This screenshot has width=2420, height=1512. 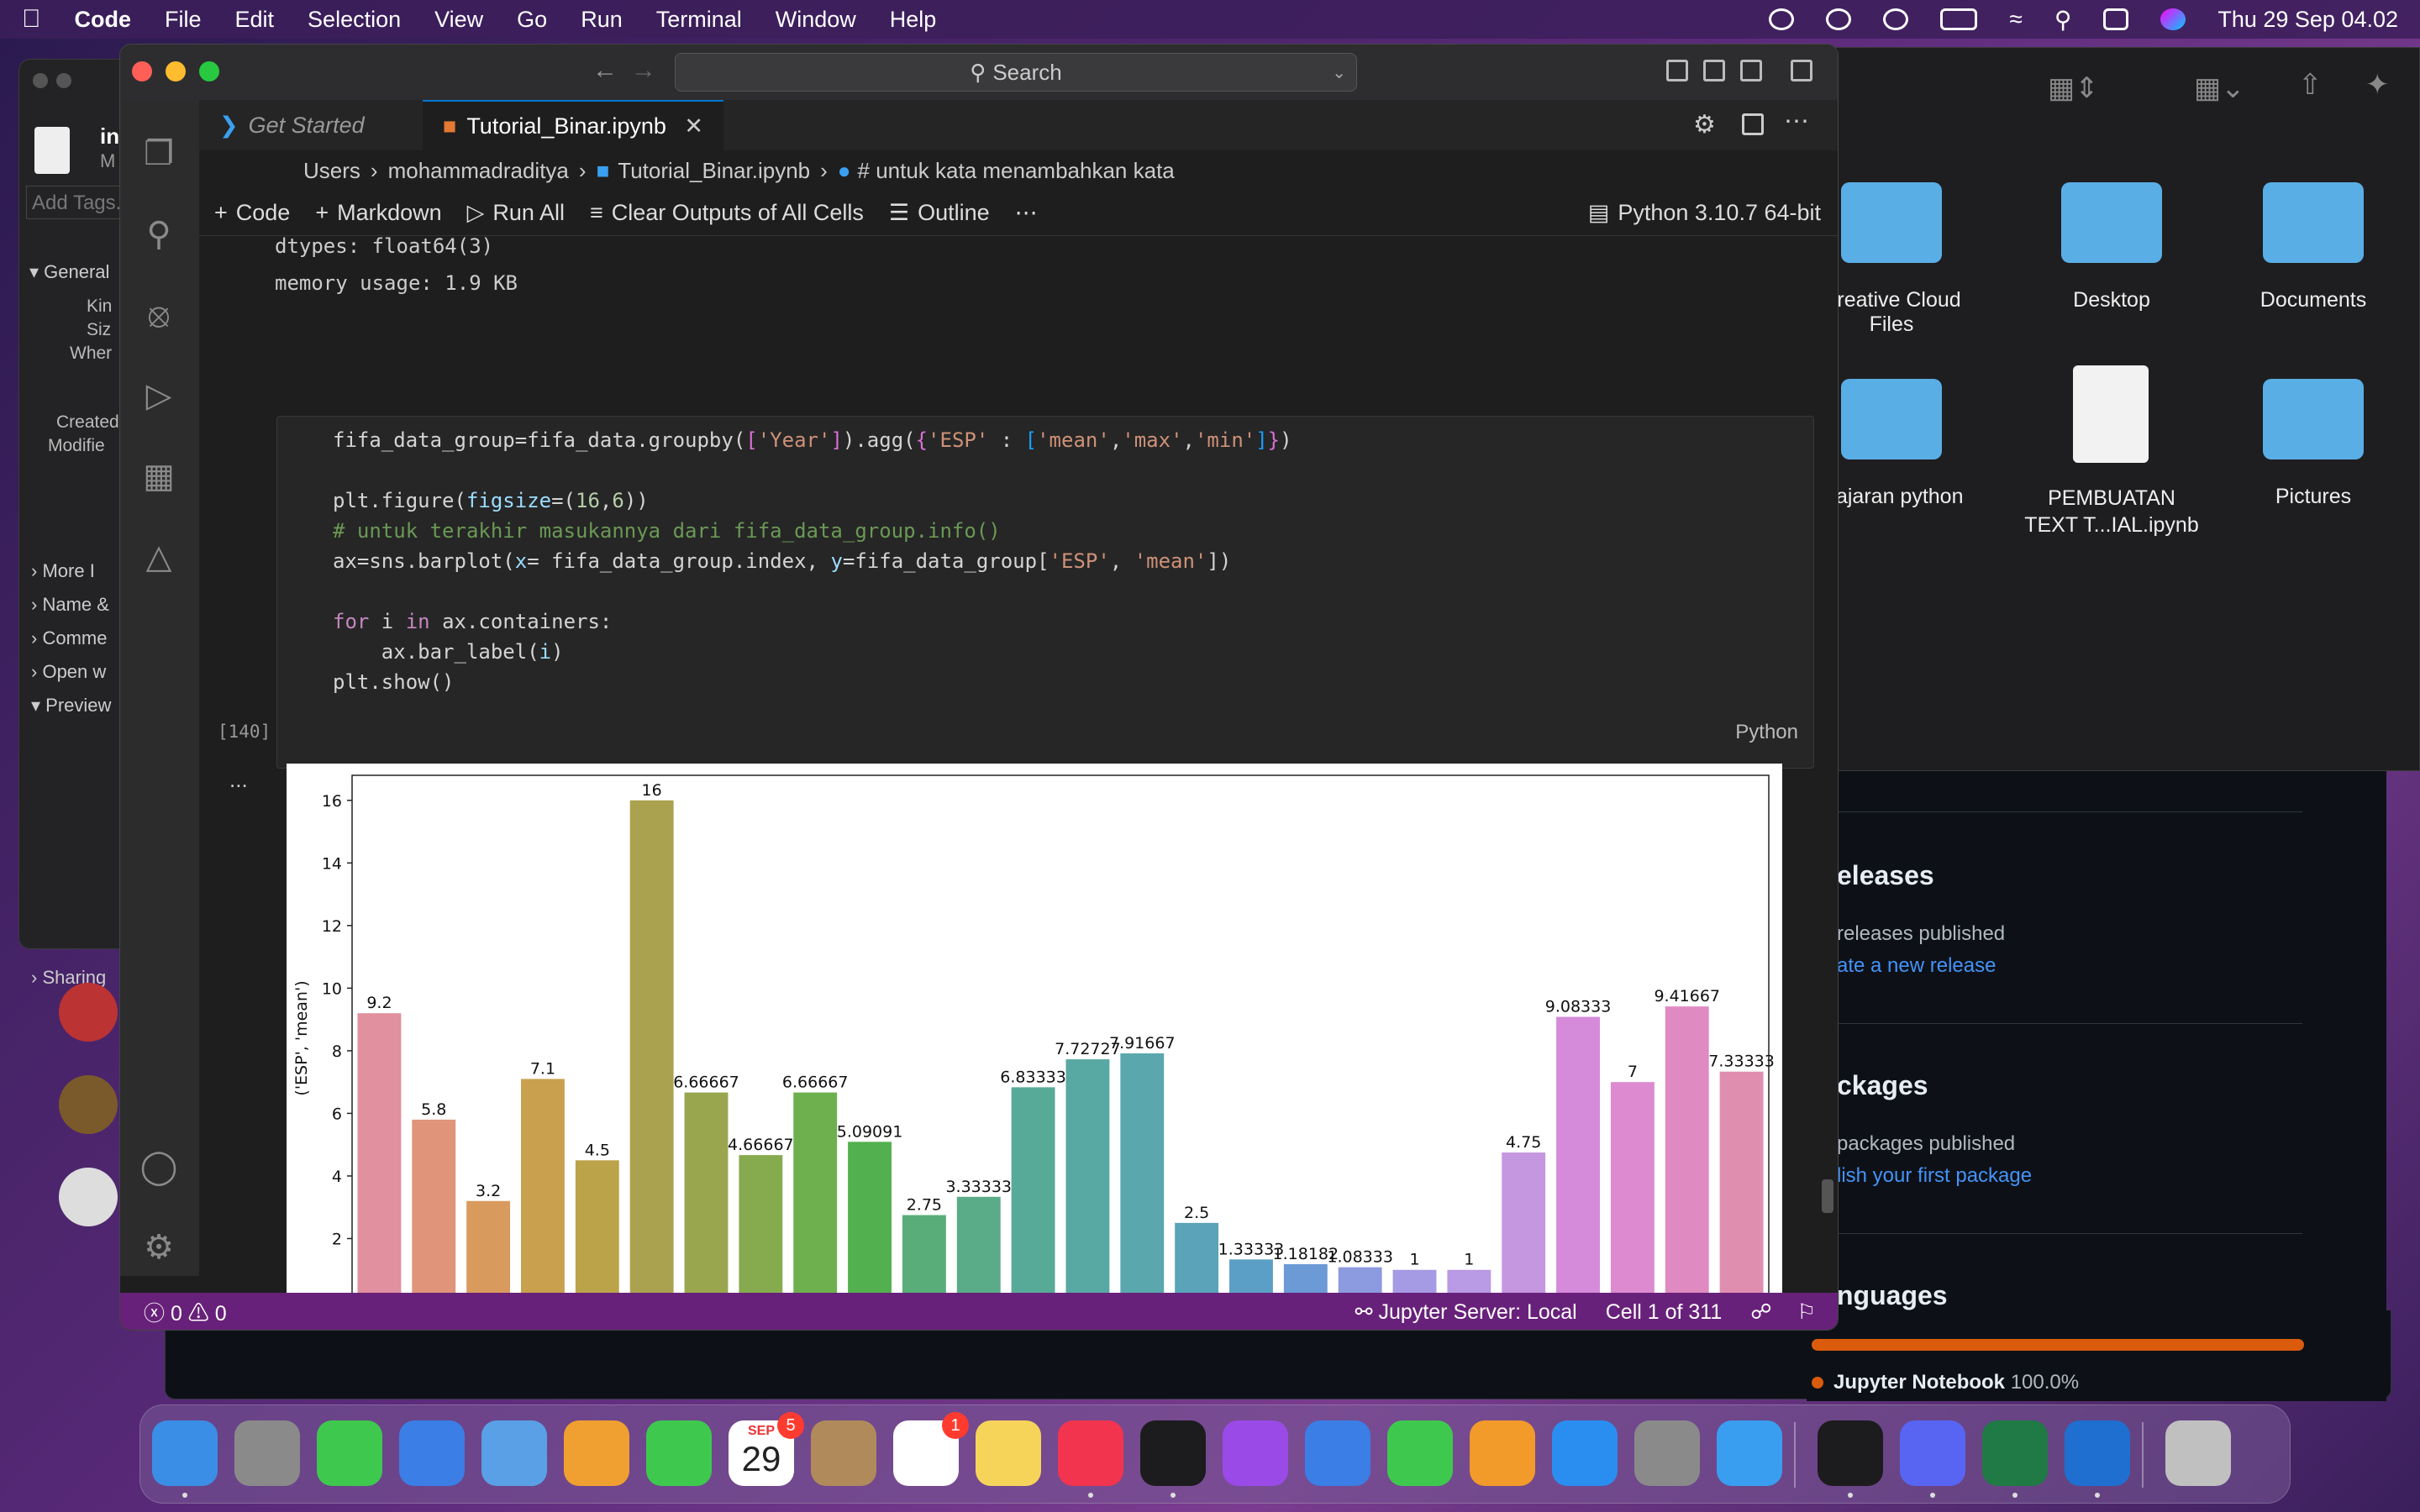 What do you see at coordinates (1585, 1453) in the screenshot?
I see `app-store-icon` at bounding box center [1585, 1453].